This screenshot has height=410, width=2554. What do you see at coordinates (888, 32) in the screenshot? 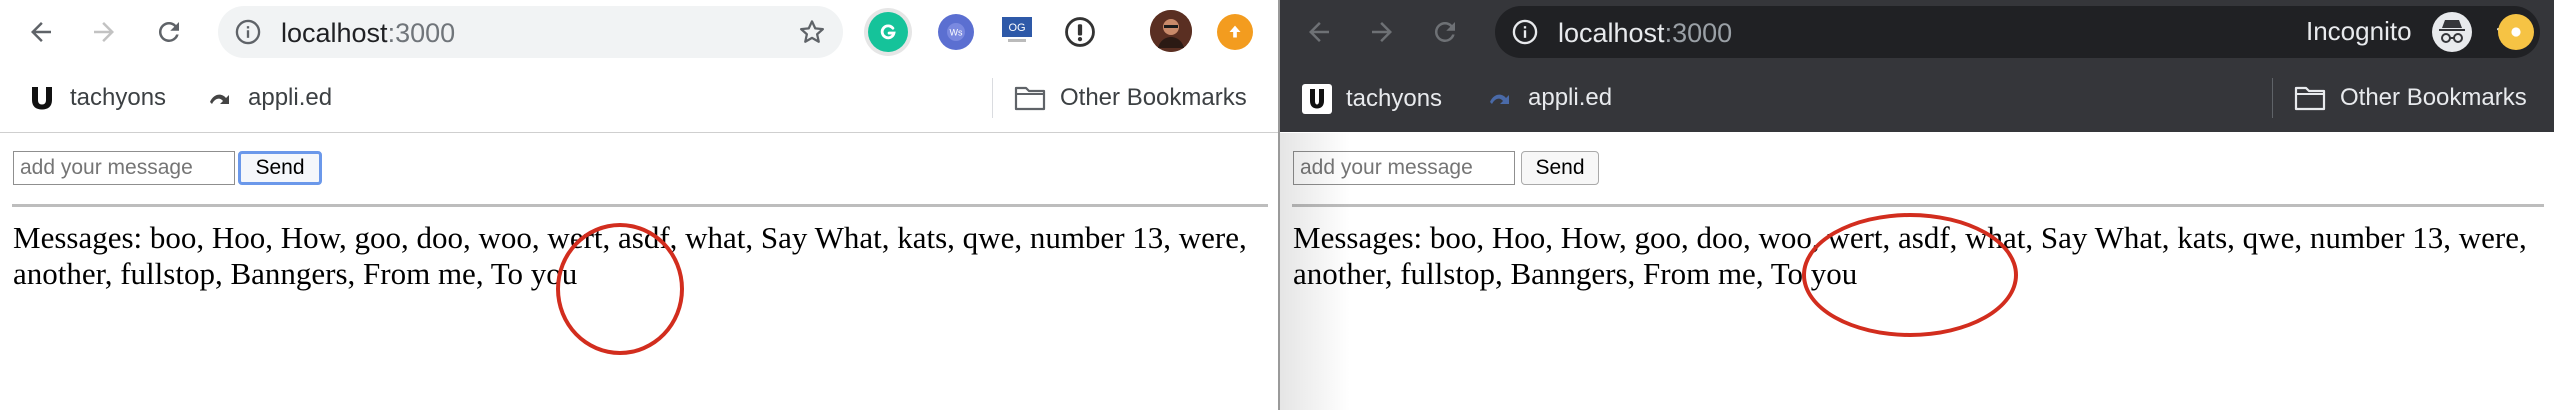
I see `grammarly-icon` at bounding box center [888, 32].